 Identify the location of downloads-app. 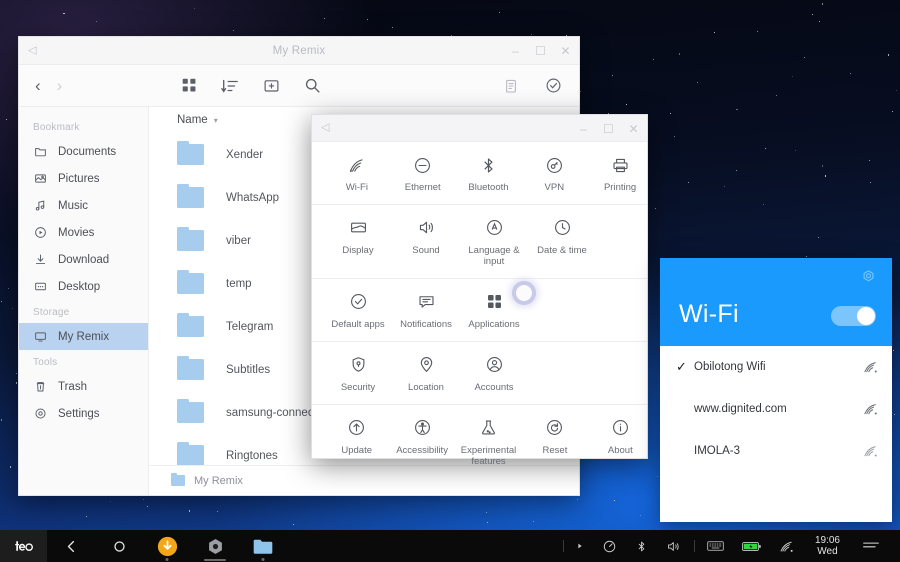
(167, 546).